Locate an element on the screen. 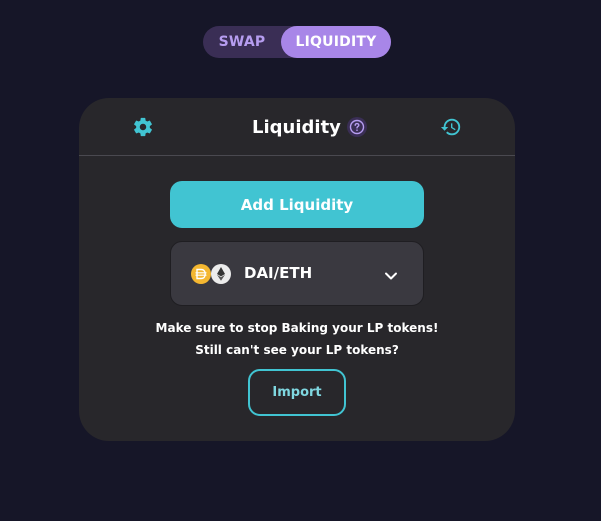 This screenshot has height=521, width=601. dai-icon is located at coordinates (201, 274).